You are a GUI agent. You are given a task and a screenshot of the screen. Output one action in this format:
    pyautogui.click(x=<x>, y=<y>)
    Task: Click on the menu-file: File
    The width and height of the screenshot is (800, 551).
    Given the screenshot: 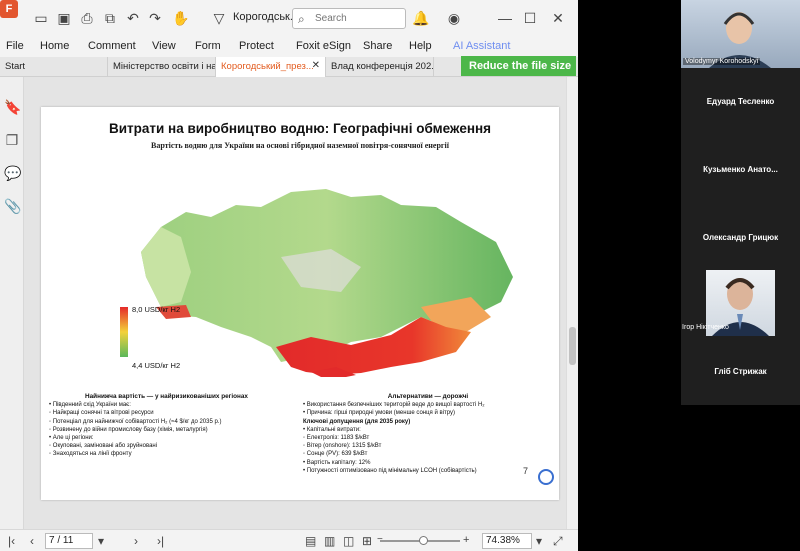 What is the action you would take?
    pyautogui.click(x=15, y=46)
    